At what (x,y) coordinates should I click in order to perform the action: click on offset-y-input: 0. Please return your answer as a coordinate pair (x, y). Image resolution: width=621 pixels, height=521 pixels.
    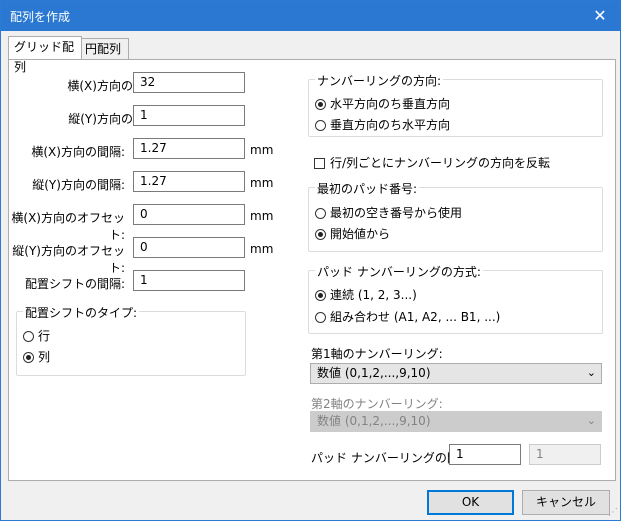
    Looking at the image, I should click on (189, 247).